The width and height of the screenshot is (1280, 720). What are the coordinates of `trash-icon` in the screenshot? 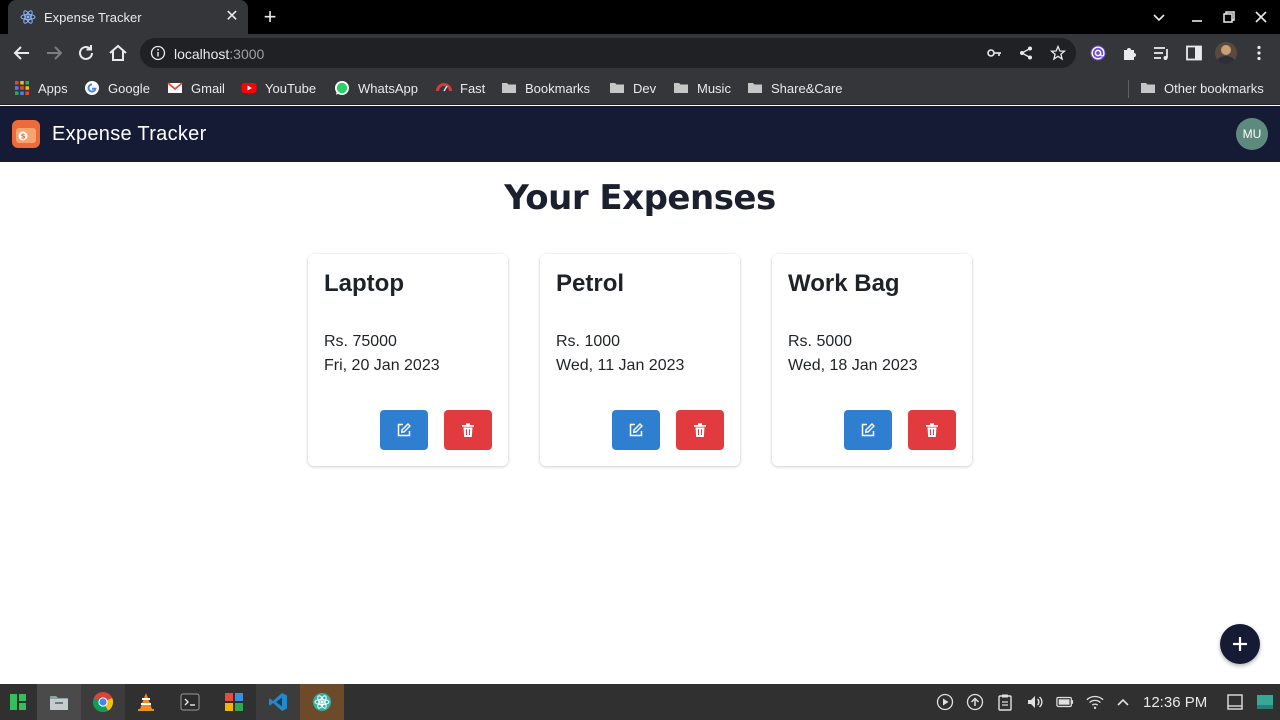 It's located at (700, 430).